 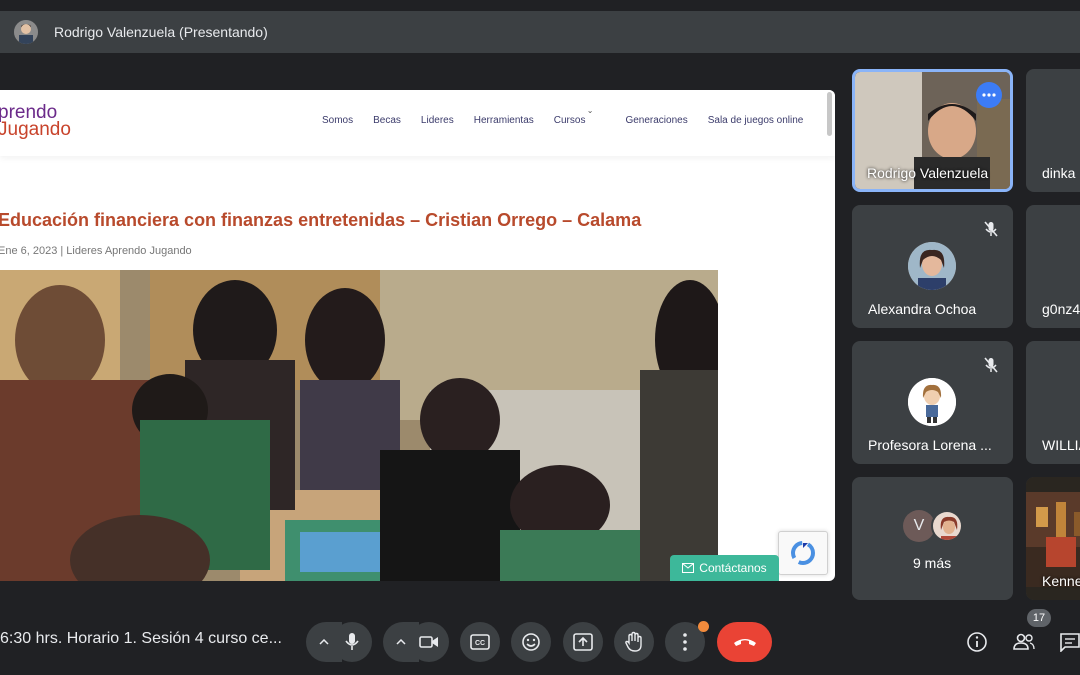 I want to click on present-to-all-icon, so click(x=583, y=642).